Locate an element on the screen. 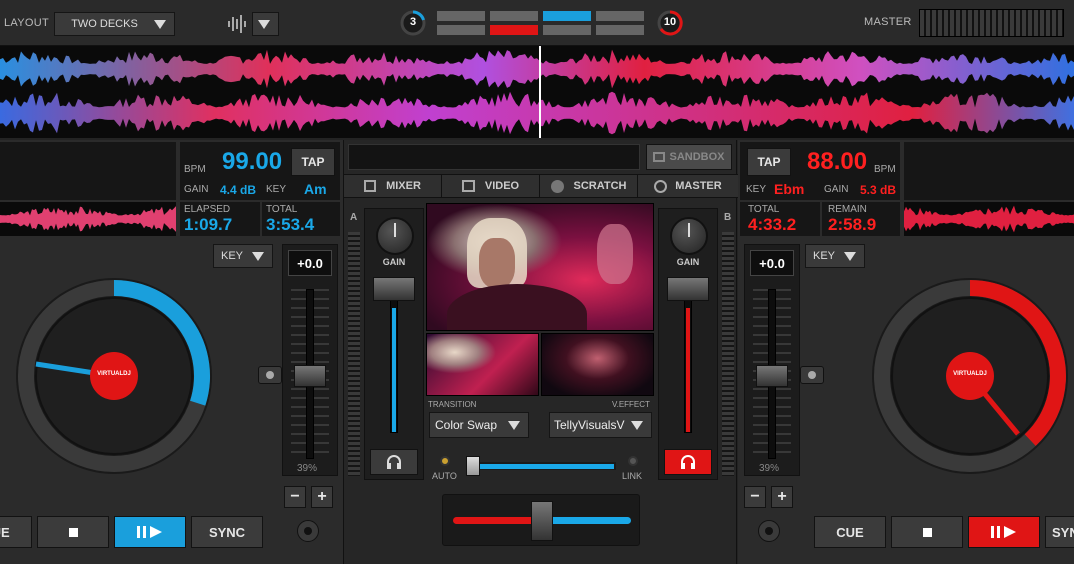 The width and height of the screenshot is (1074, 564). deck-left-bpm-panel: BPM 99.00 TAP GAIN 4.4 dB KEY Am is located at coordinates (260, 171).